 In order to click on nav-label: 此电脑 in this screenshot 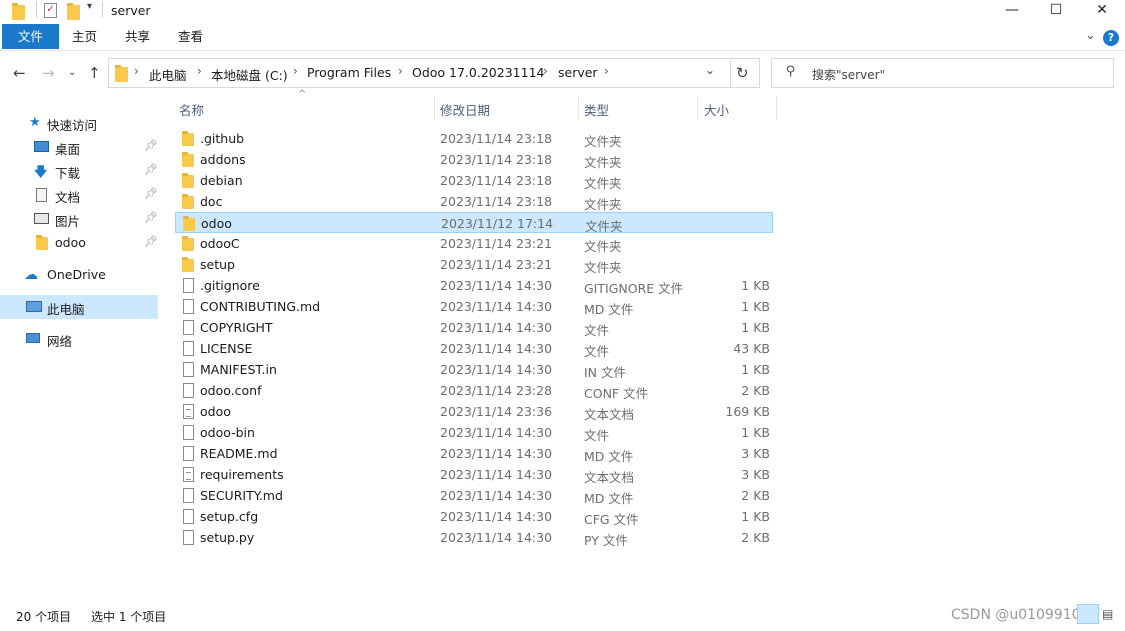, I will do `click(66, 309)`.